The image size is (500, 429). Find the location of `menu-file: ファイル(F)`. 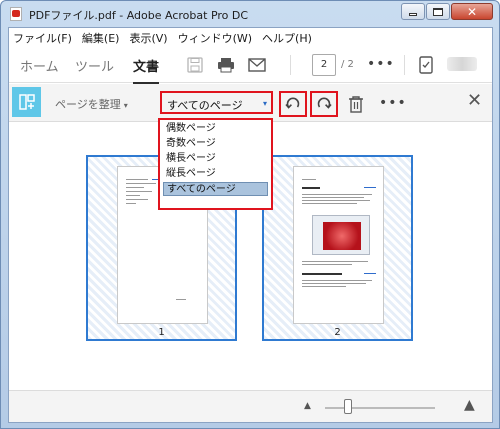

menu-file: ファイル(F) is located at coordinates (42, 38).